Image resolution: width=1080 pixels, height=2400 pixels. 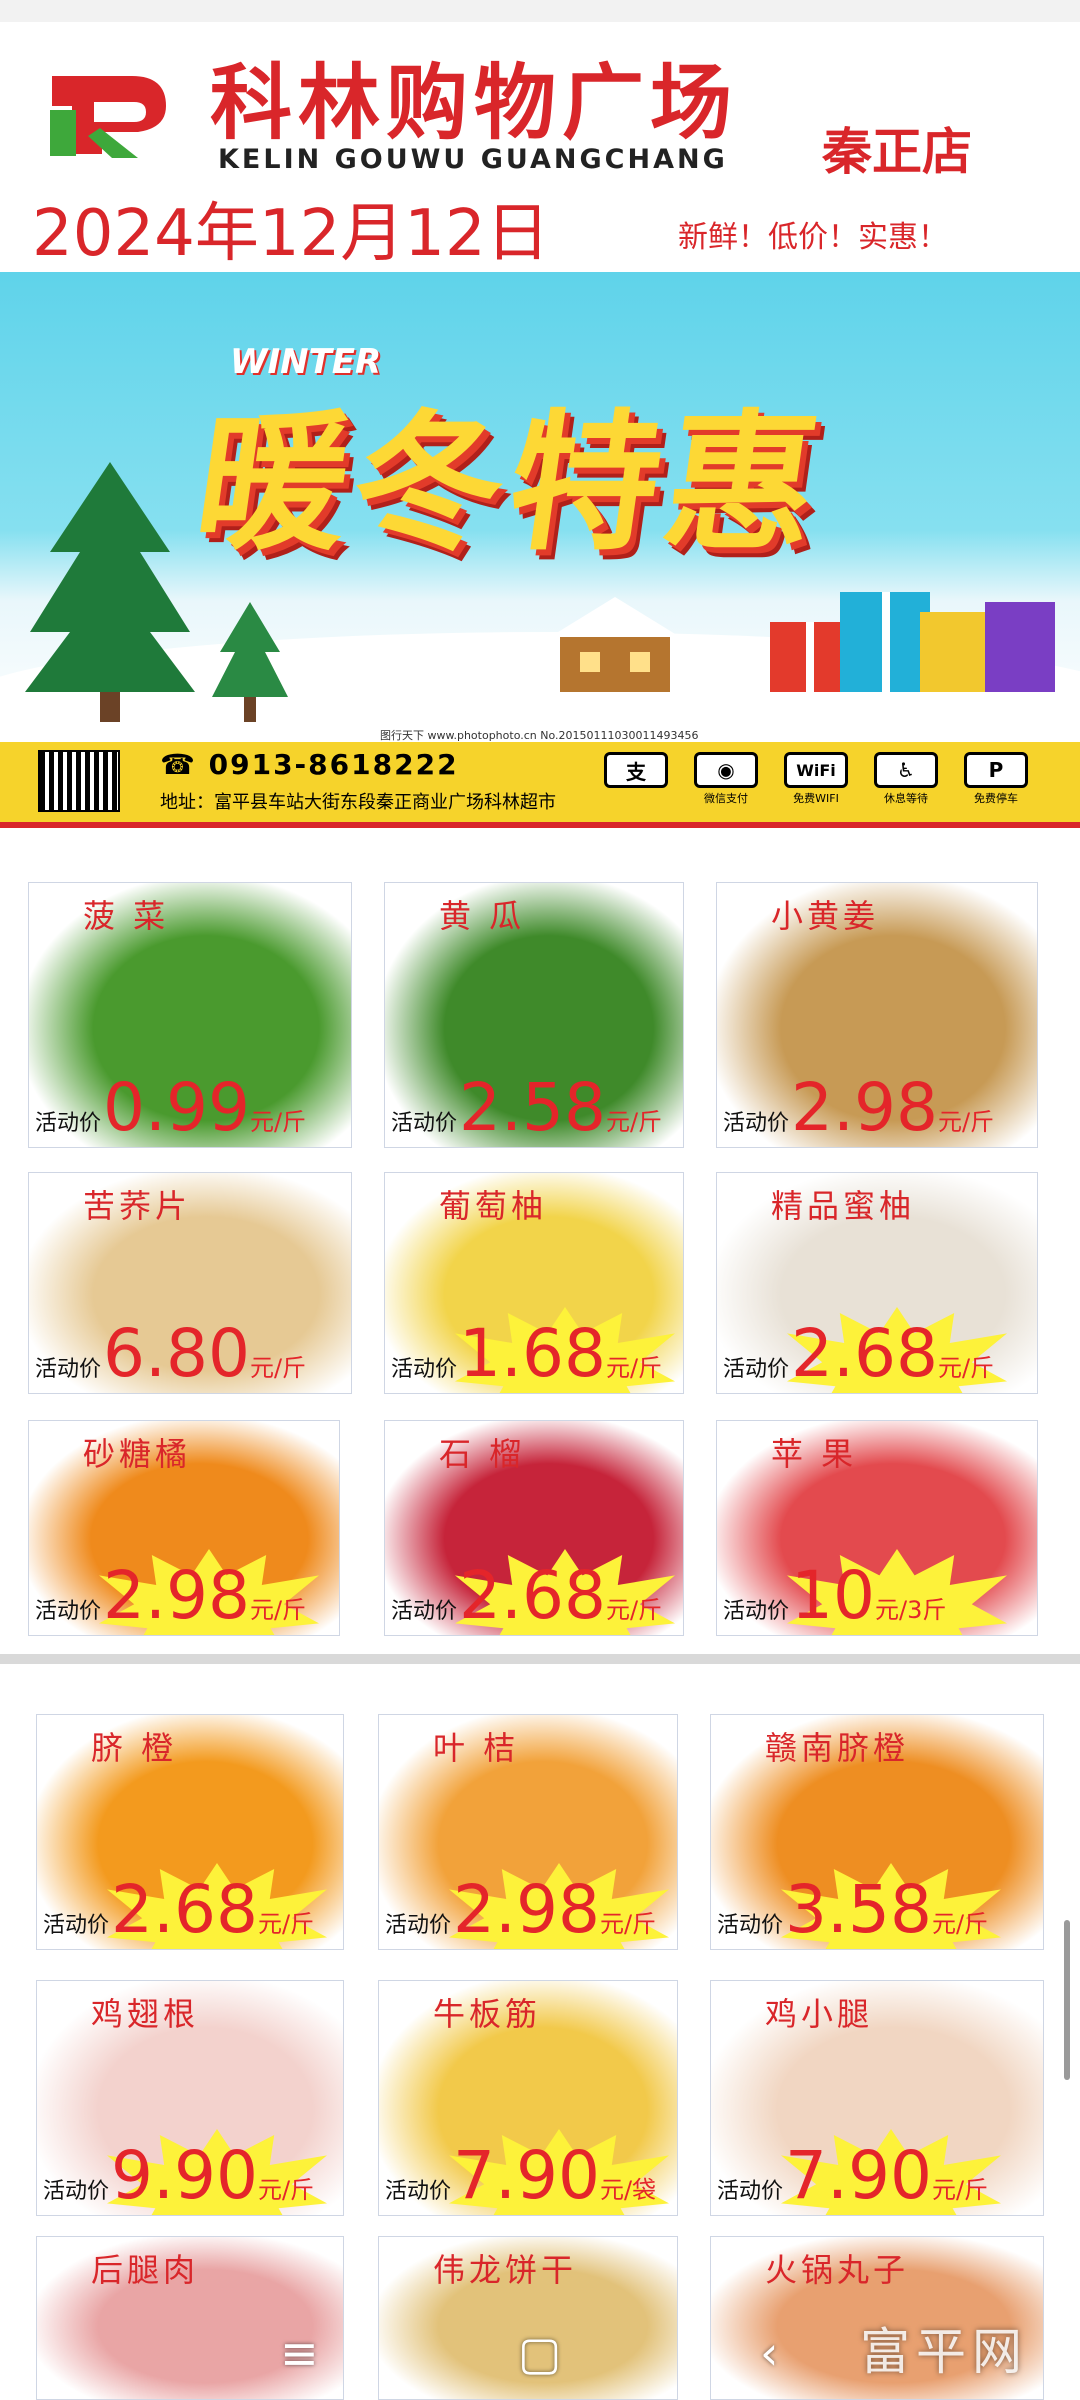 What do you see at coordinates (190, 1015) in the screenshot?
I see `product-card: 菠 菜活动价 0.99 元/斤` at bounding box center [190, 1015].